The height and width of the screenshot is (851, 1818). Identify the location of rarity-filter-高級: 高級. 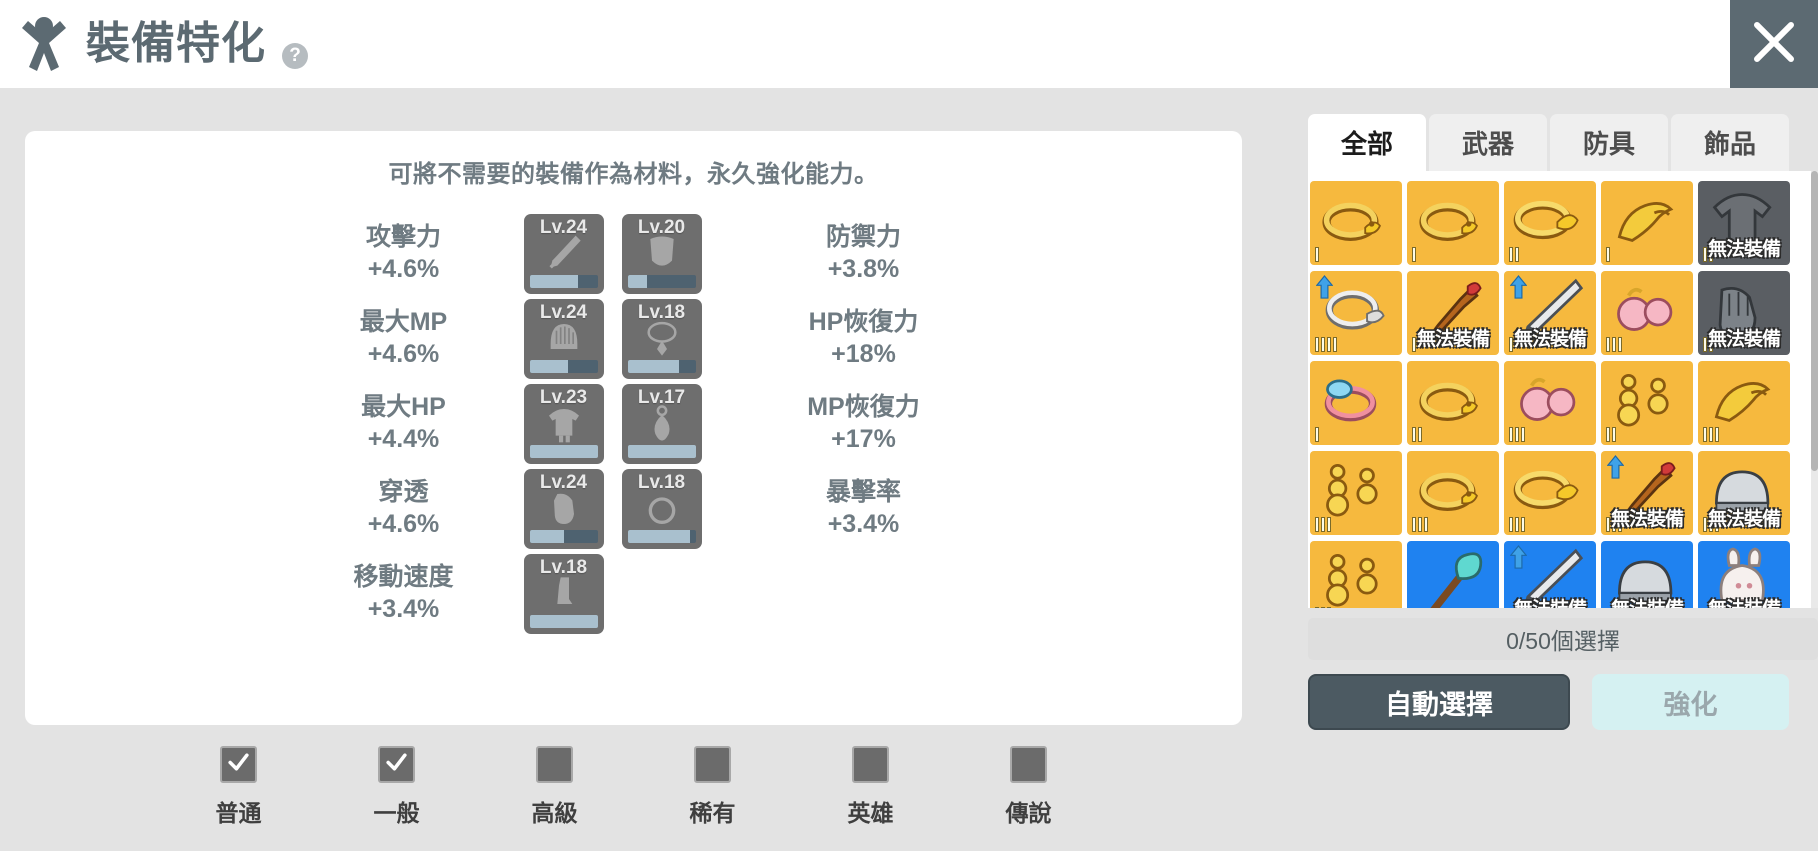
(555, 787).